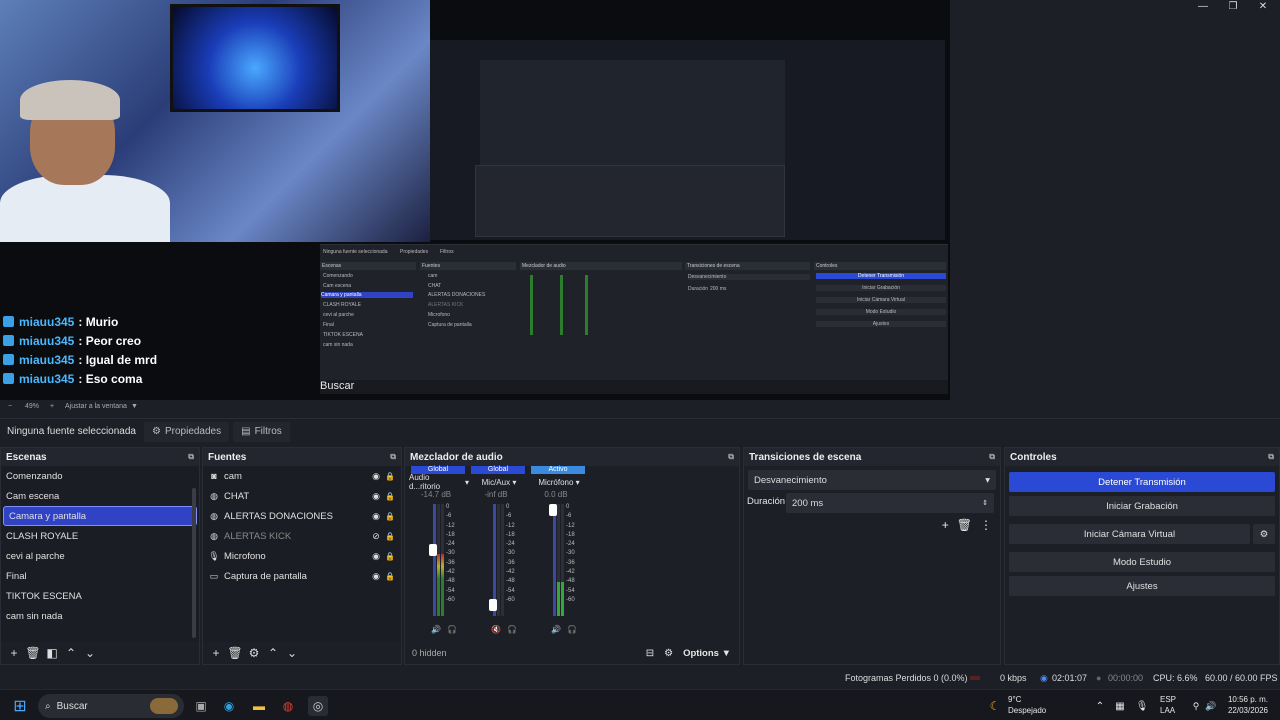  What do you see at coordinates (194, 563) in the screenshot?
I see `scenes-scrollbar` at bounding box center [194, 563].